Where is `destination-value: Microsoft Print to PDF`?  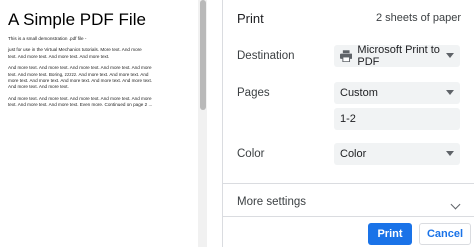 destination-value: Microsoft Print to PDF is located at coordinates (398, 56).